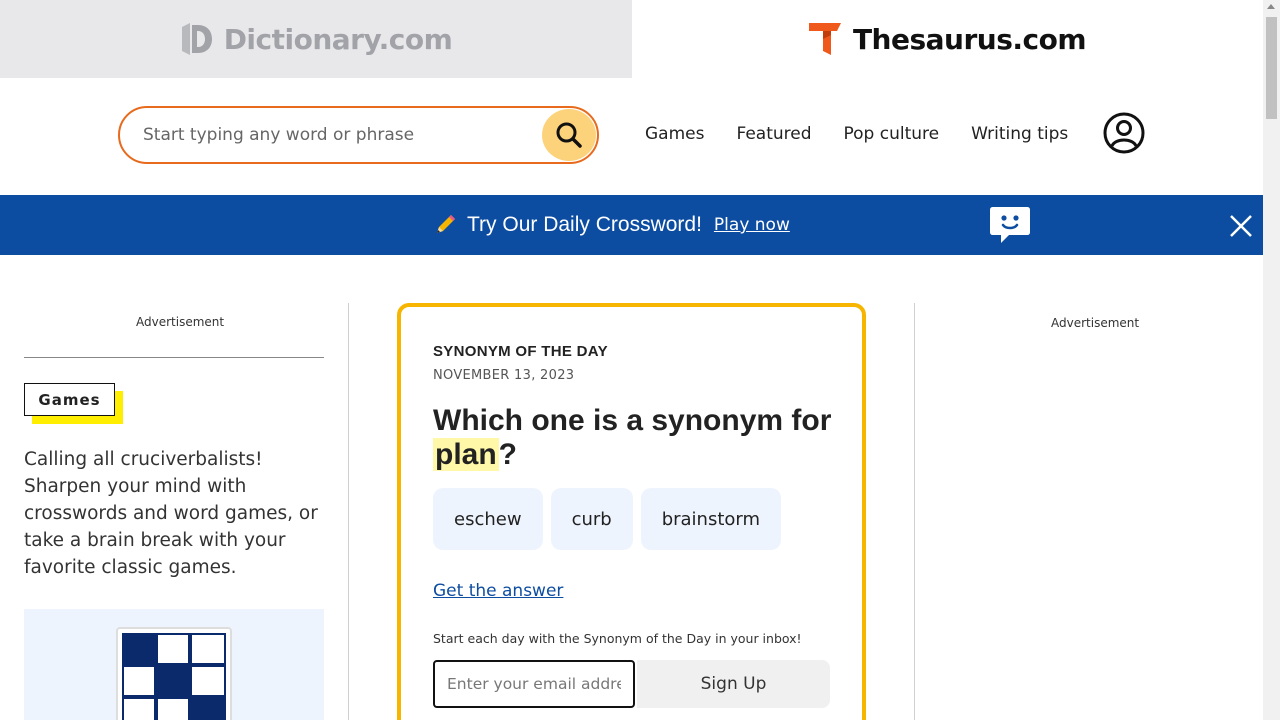 This screenshot has height=720, width=1280. I want to click on site-tabs: Dictionary.com Thesaurus.com, so click(631, 39).